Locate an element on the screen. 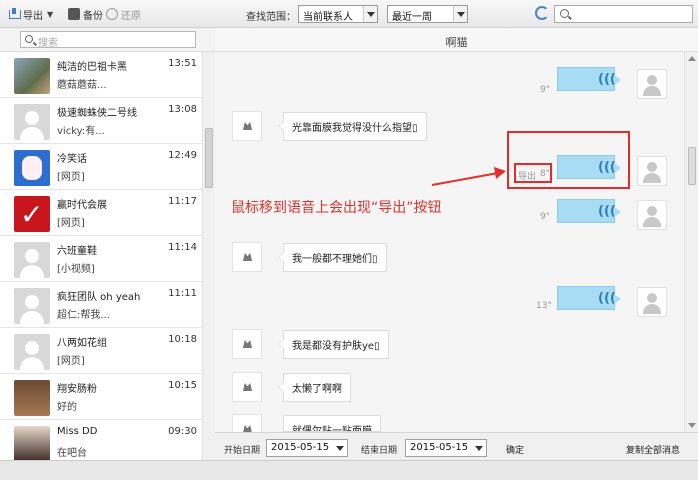 This screenshot has height=480, width=698. toolbar: 导出 ▼ 备份 还原 查找范围： 当前联系人 最近一周 is located at coordinates (349, 14).